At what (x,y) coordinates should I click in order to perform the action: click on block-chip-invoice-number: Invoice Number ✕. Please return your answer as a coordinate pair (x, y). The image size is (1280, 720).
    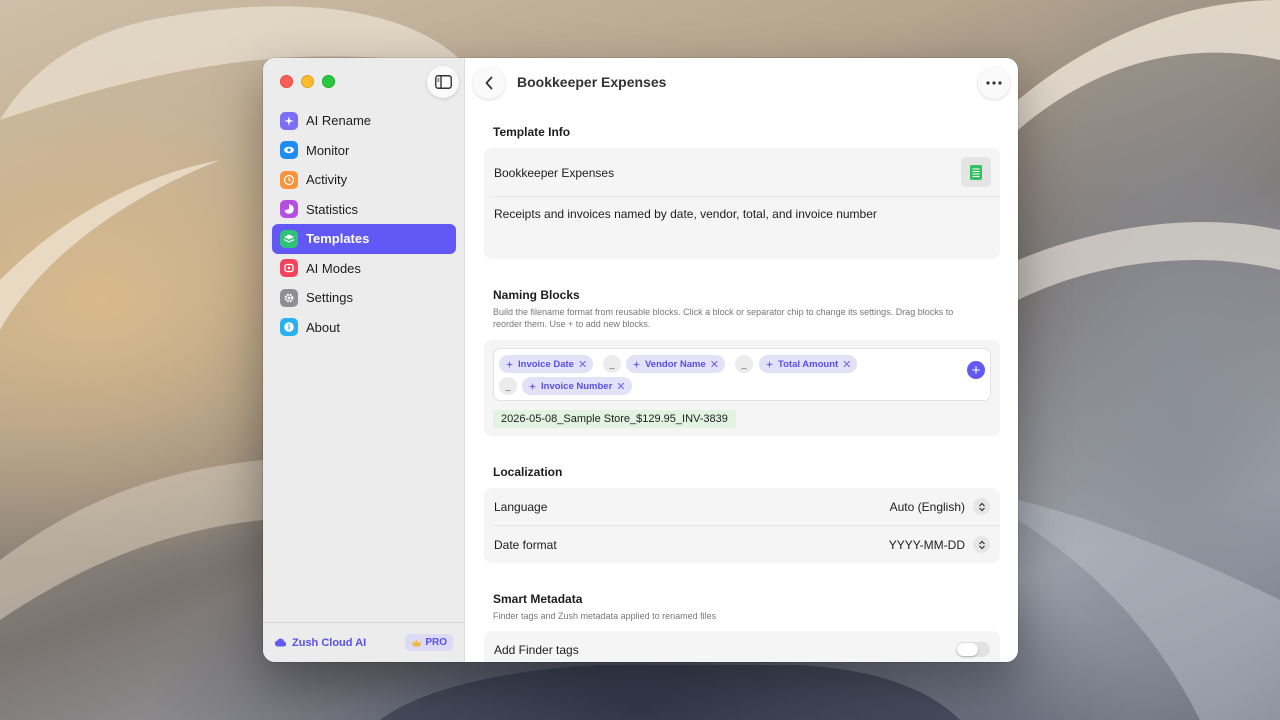
    Looking at the image, I should click on (577, 386).